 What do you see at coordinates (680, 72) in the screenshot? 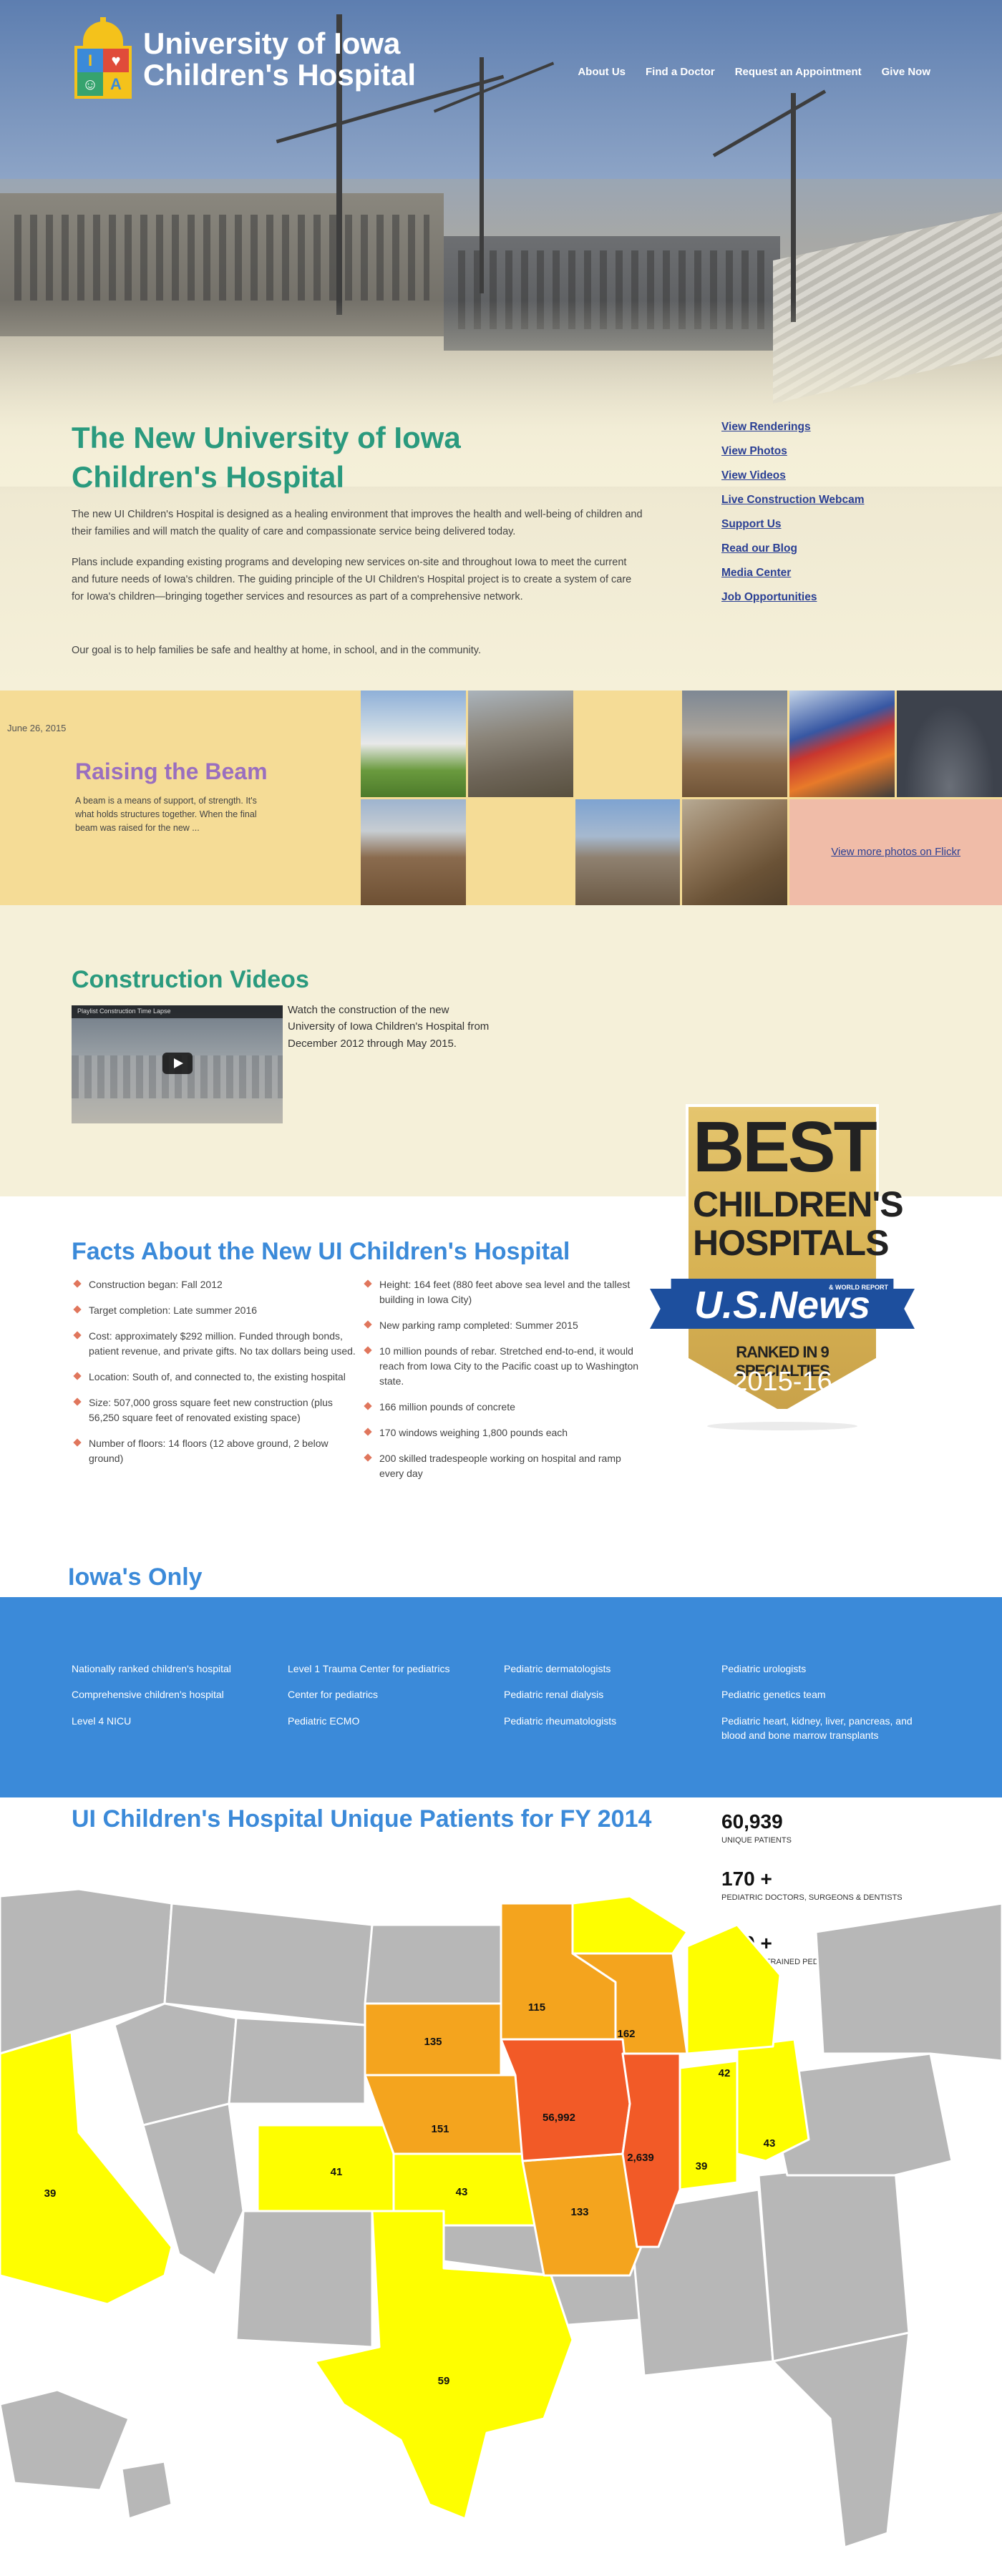
I see `nav-find-a-doctor: Find a Doctor` at bounding box center [680, 72].